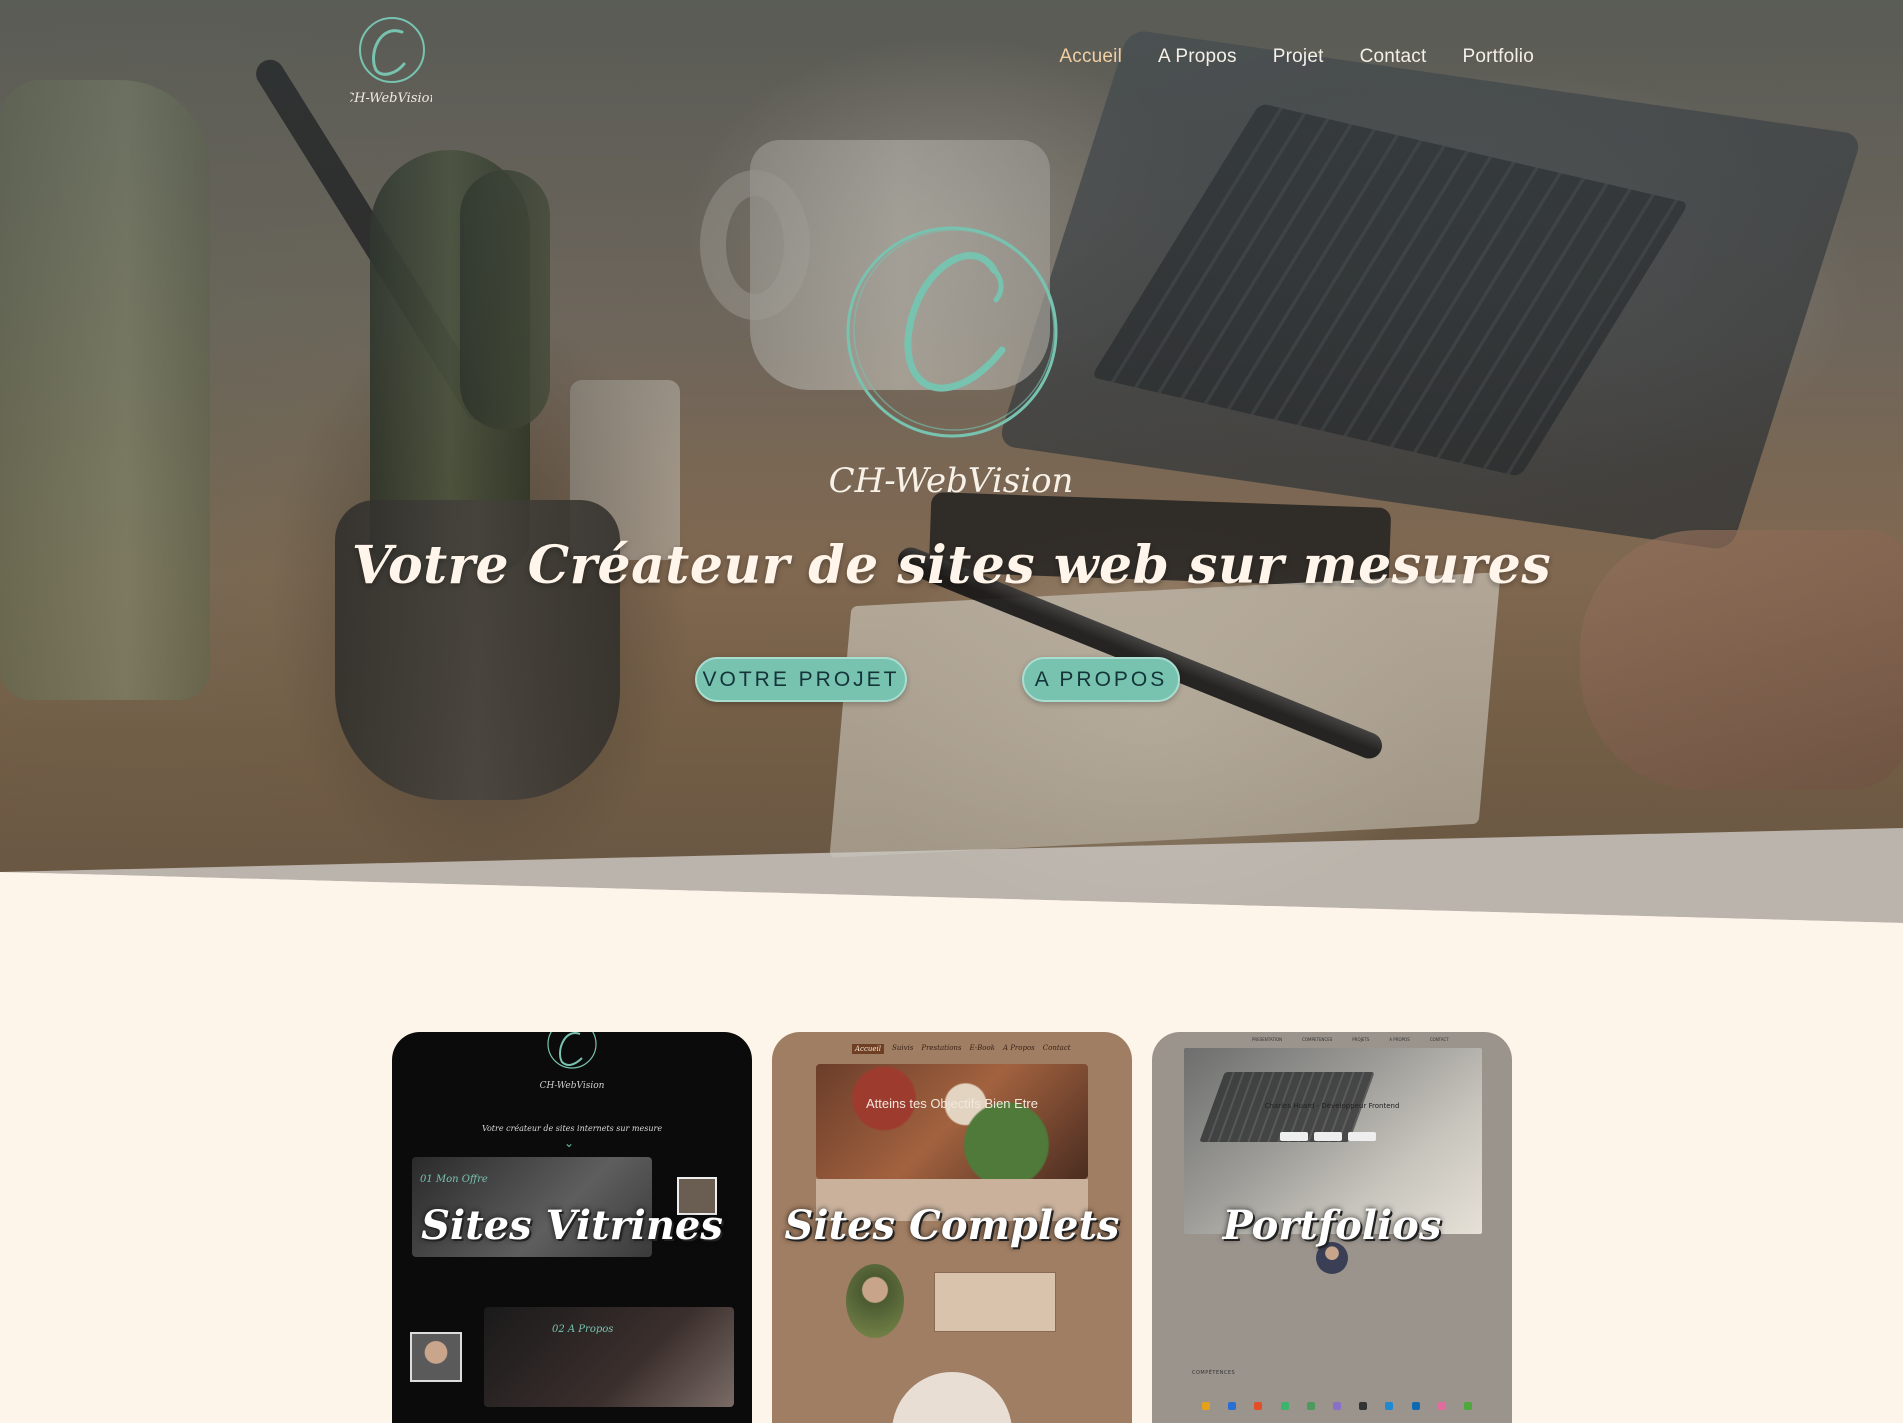 This screenshot has width=1903, height=1423. Describe the element at coordinates (1498, 57) in the screenshot. I see `nav-item-portfolio: Portfolio` at that location.